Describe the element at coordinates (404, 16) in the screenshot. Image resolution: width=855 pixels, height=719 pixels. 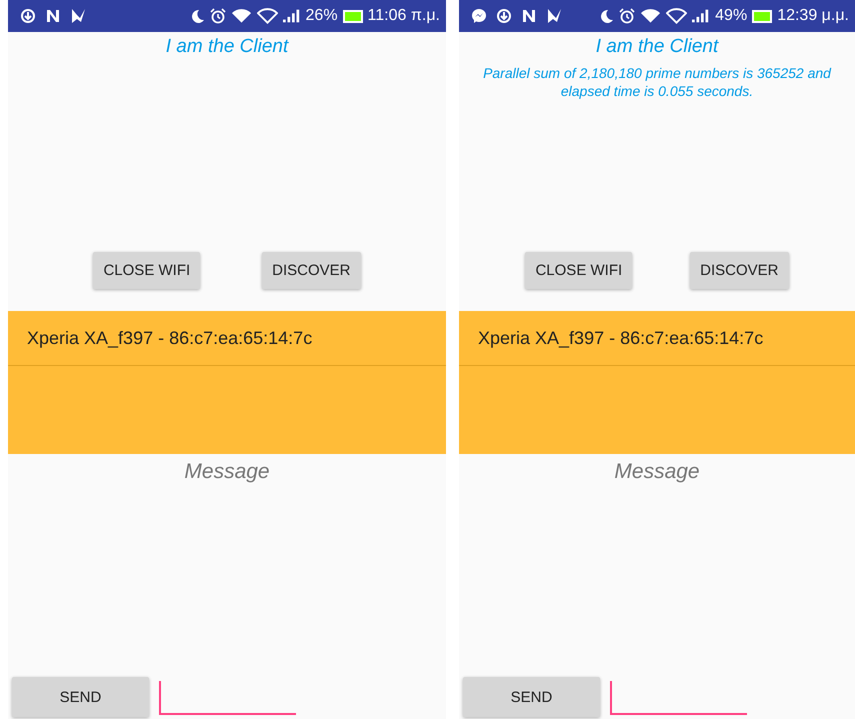
I see `status-time: 11:06 π.μ.` at that location.